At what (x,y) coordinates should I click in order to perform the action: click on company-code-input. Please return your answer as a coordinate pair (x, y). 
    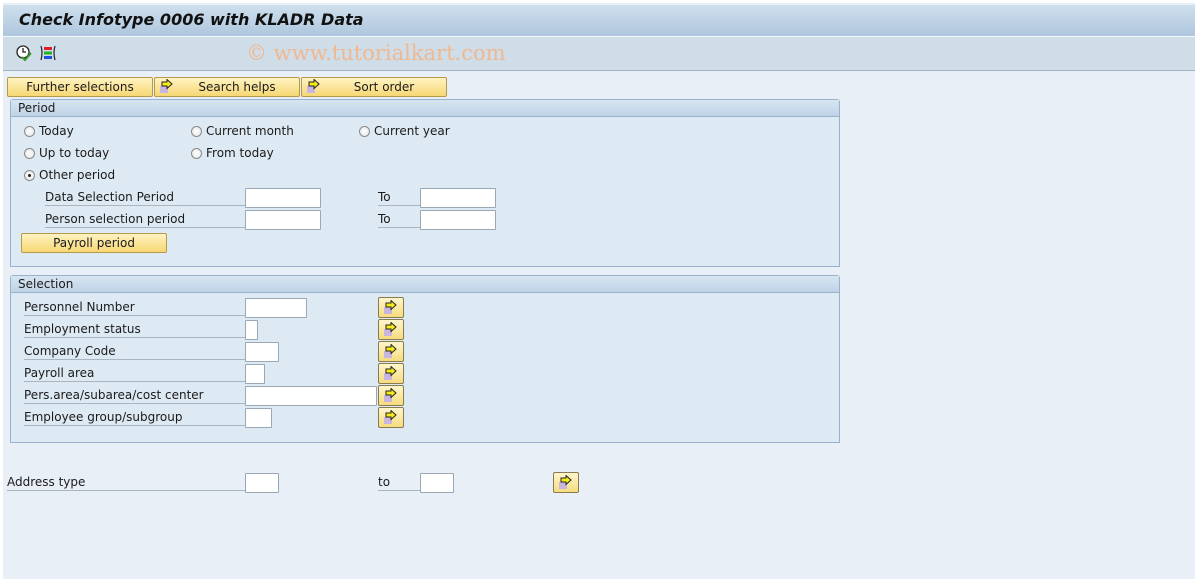
    Looking at the image, I should click on (262, 352).